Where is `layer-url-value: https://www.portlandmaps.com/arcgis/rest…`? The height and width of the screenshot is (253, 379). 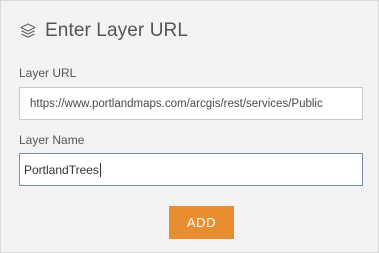
layer-url-value: https://www.portlandmaps.com/arcgis/rest… is located at coordinates (176, 103).